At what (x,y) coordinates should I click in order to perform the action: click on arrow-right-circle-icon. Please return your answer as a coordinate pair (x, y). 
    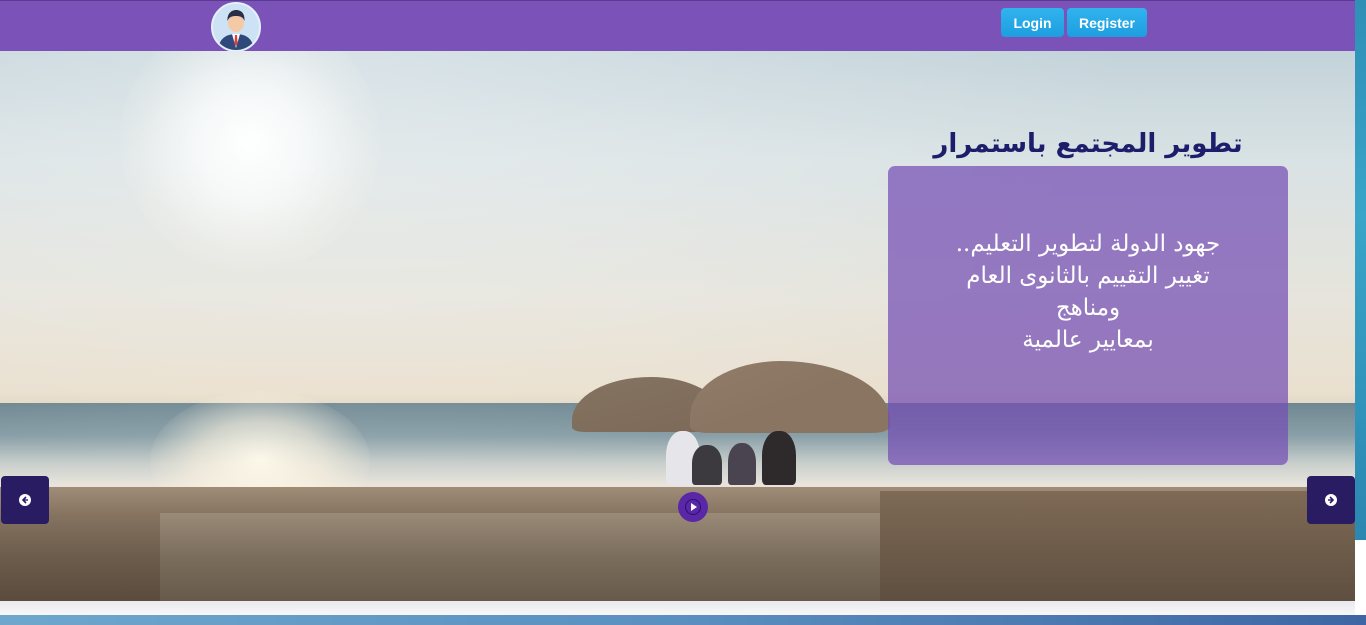
    Looking at the image, I should click on (1331, 500).